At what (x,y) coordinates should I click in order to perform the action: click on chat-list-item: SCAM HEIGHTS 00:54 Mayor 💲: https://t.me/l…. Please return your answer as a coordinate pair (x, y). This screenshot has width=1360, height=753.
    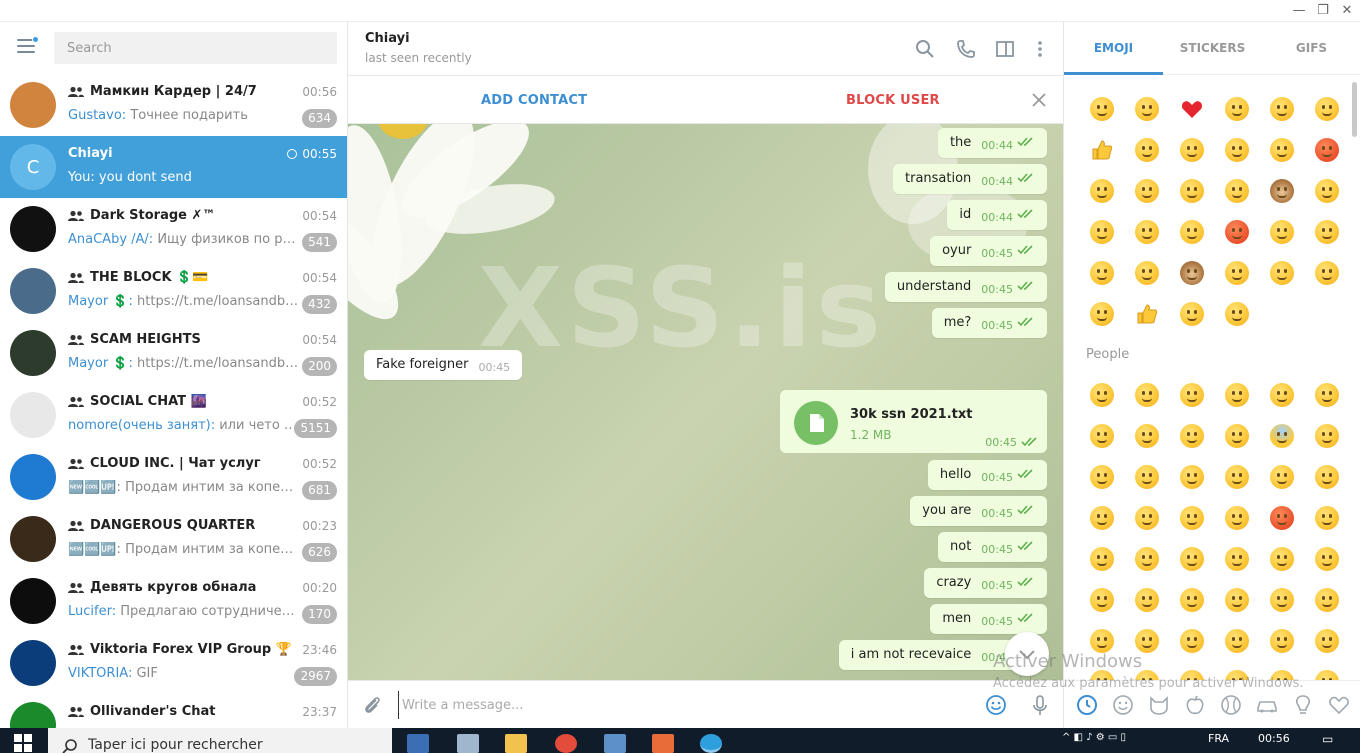
    Looking at the image, I should click on (173, 353).